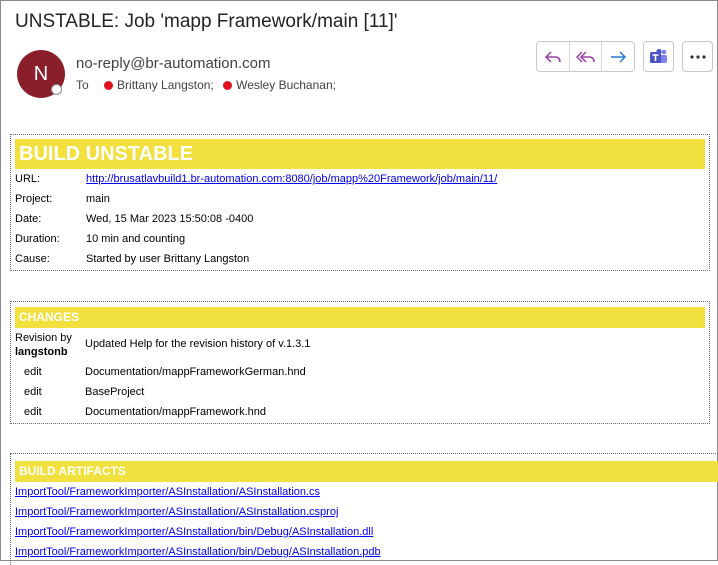  What do you see at coordinates (136, 239) in the screenshot?
I see `field-value: 10 min and counting` at bounding box center [136, 239].